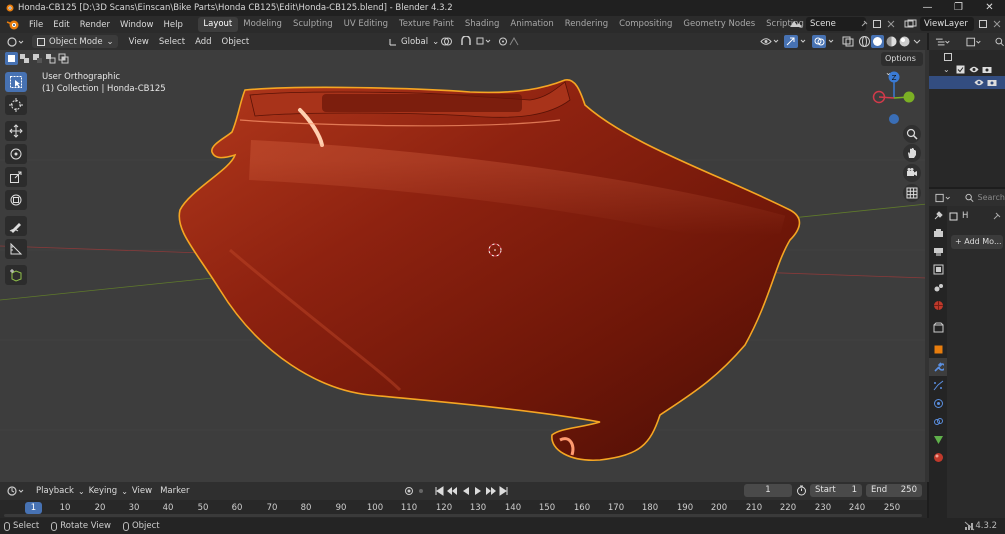 The height and width of the screenshot is (534, 1005). I want to click on tool-annotate, so click(16, 226).